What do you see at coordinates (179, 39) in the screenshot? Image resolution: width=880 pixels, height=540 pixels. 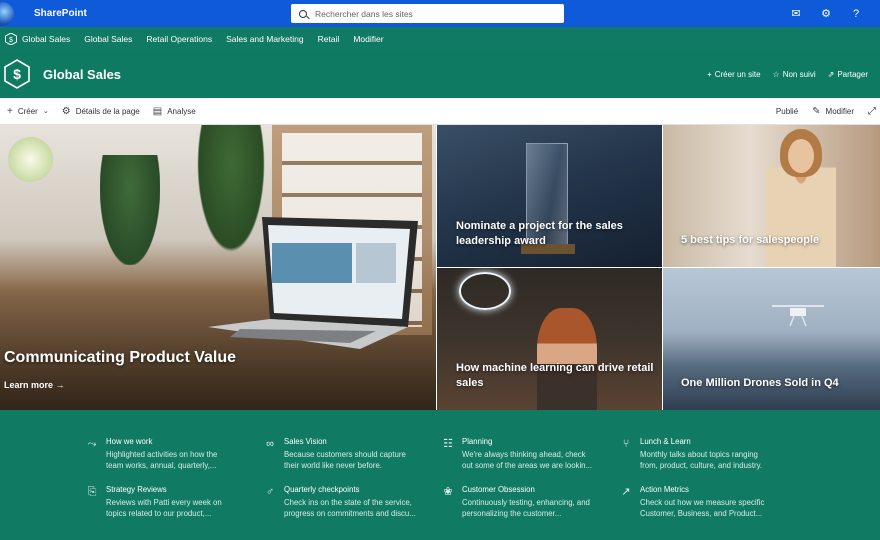 I see `hub-nav-item-retail-operations: Retail Operations` at bounding box center [179, 39].